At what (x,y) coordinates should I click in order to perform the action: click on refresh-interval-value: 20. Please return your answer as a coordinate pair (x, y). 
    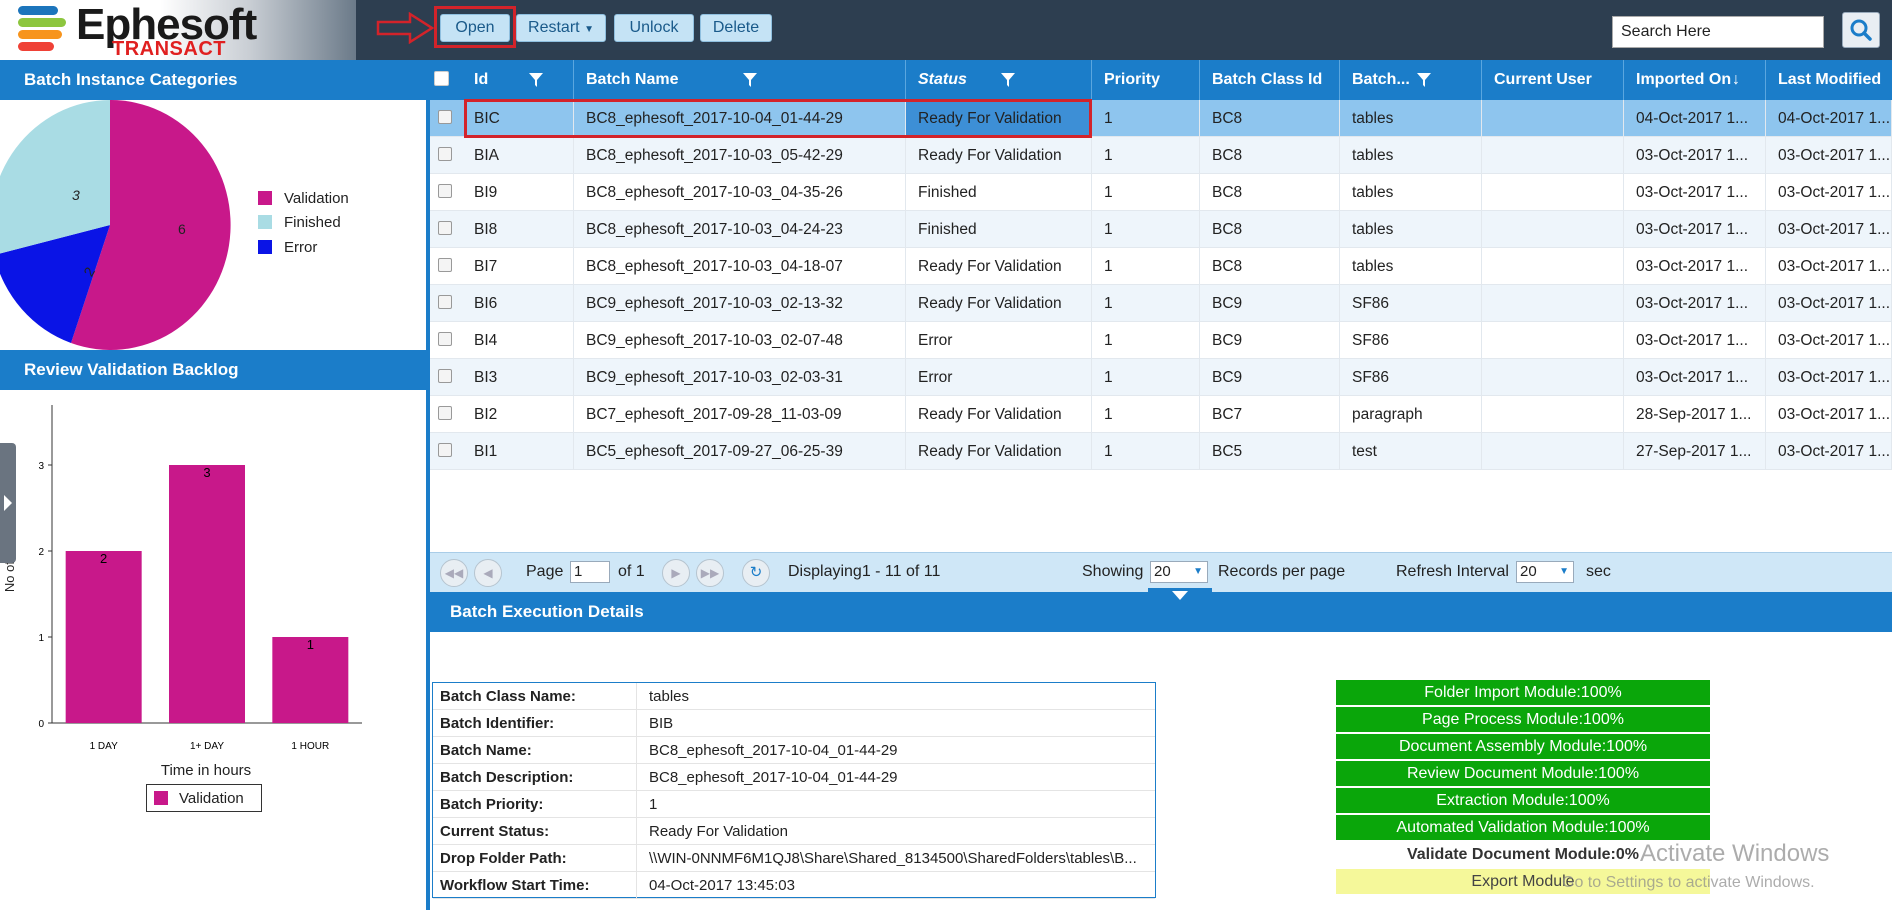
    Looking at the image, I should click on (1528, 571).